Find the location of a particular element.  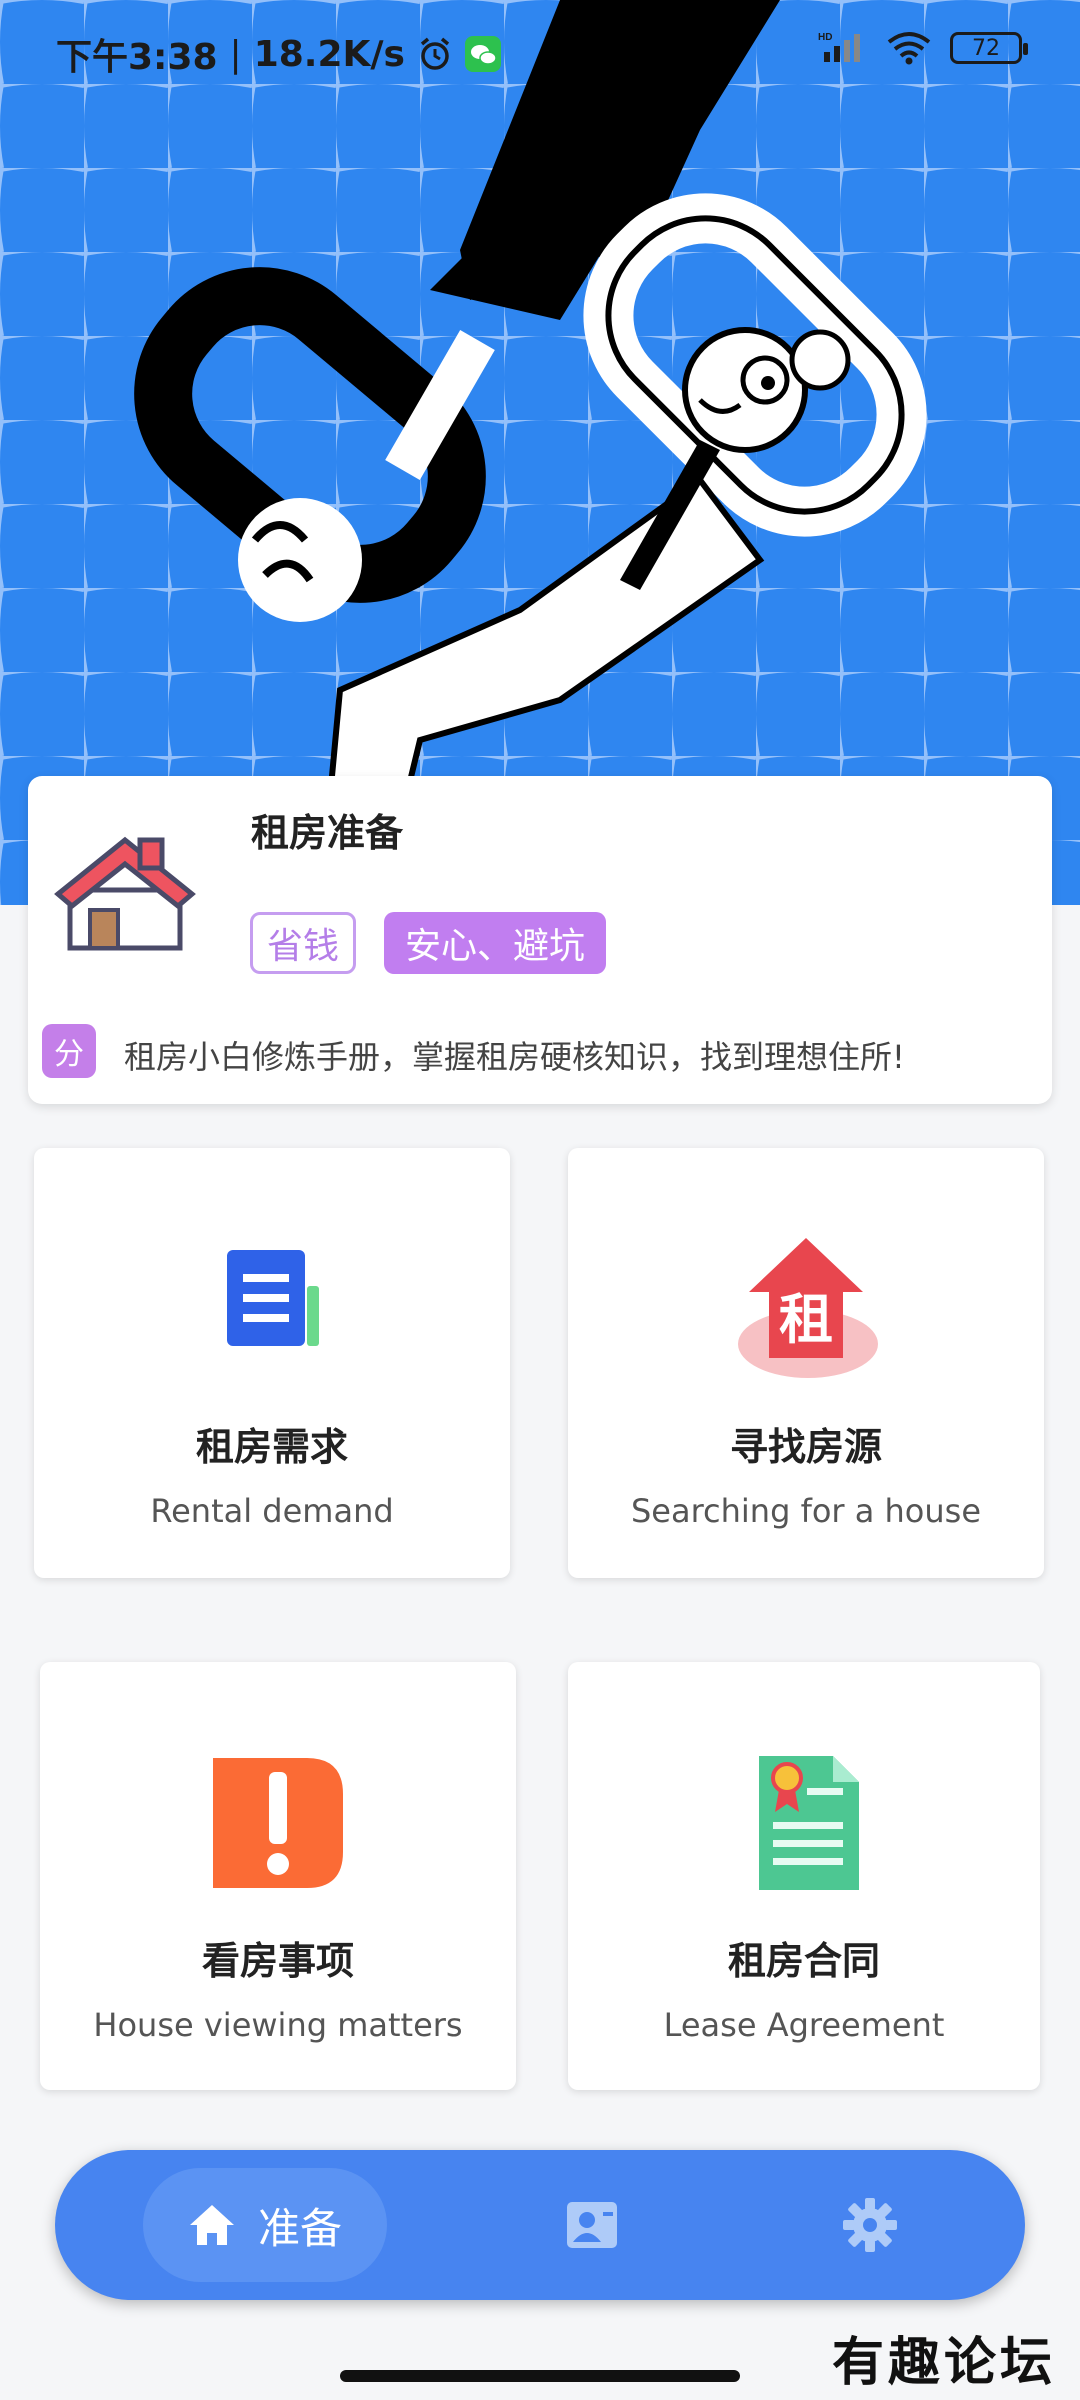

wifi-icon is located at coordinates (909, 48).